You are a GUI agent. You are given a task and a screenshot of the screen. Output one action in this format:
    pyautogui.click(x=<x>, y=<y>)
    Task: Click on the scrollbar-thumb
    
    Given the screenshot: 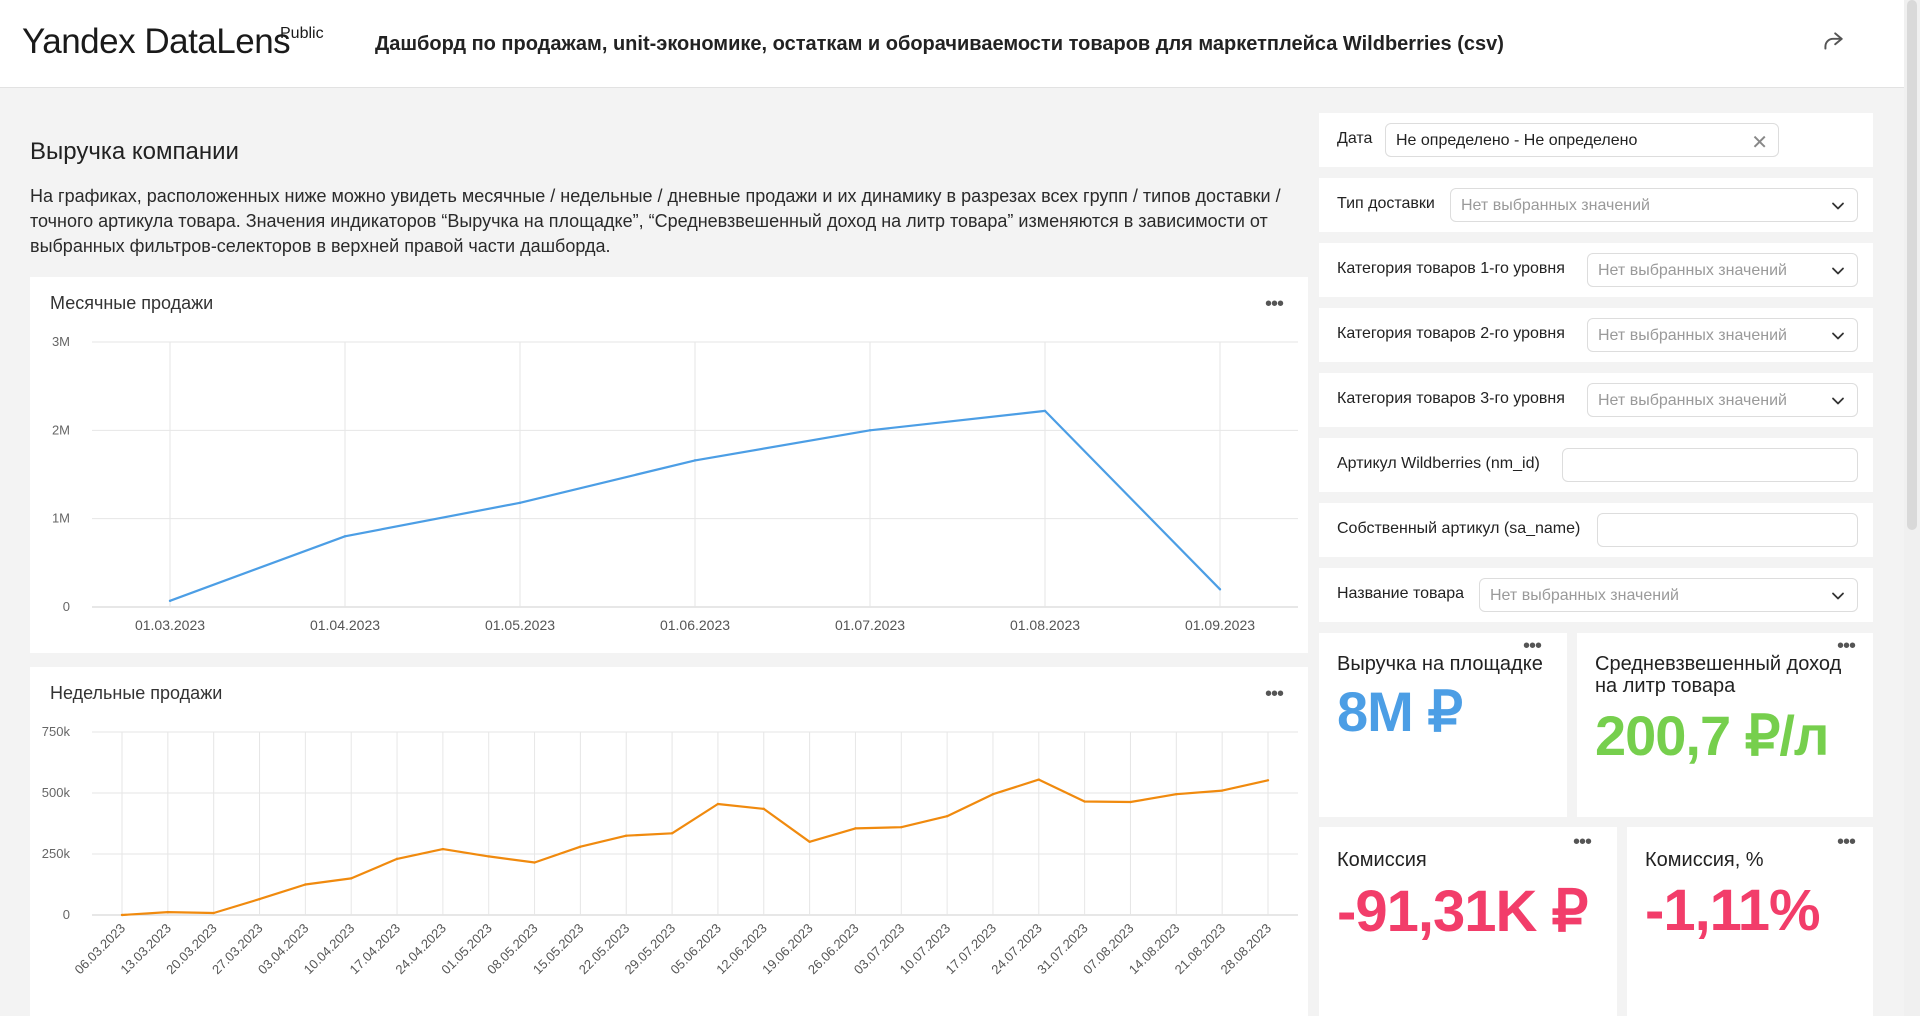 What is the action you would take?
    pyautogui.click(x=1912, y=265)
    